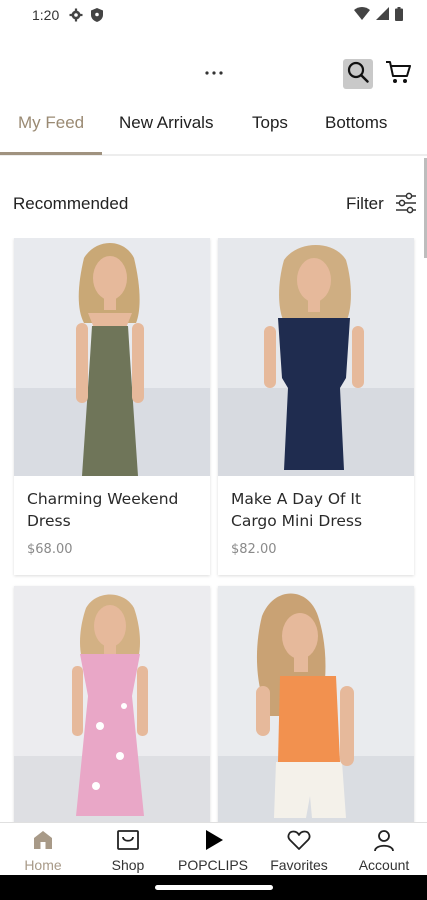 The image size is (427, 900). What do you see at coordinates (51, 129) in the screenshot?
I see `tab-my-feed: My Feed` at bounding box center [51, 129].